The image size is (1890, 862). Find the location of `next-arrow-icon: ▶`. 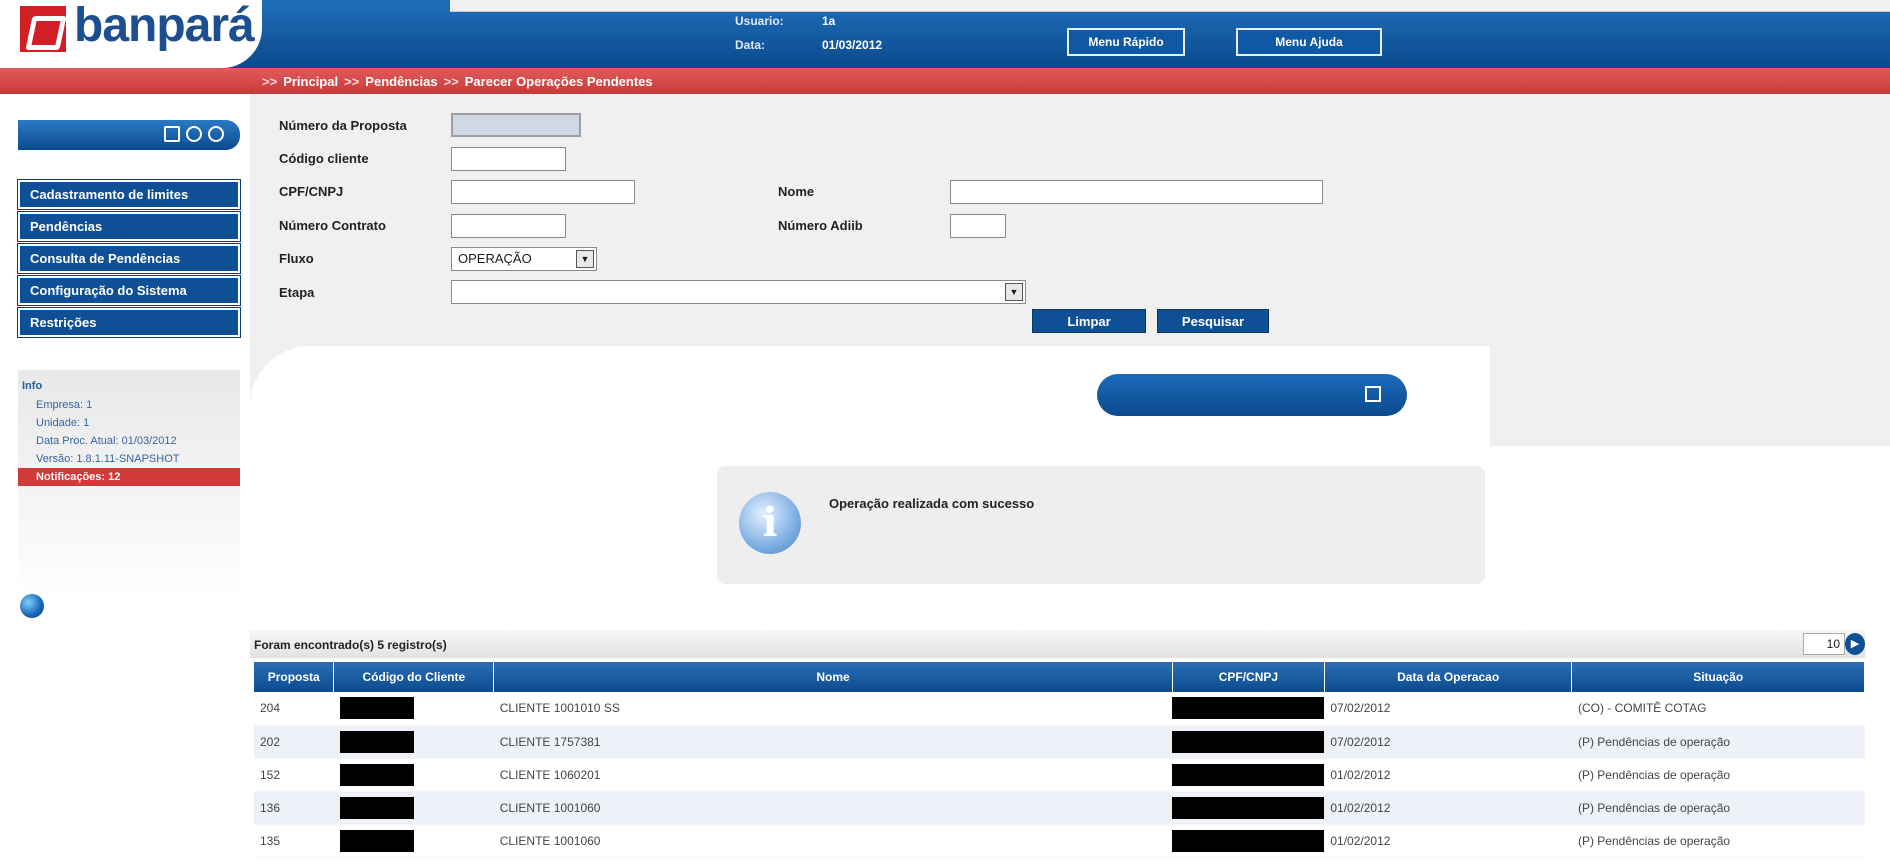

next-arrow-icon: ▶ is located at coordinates (1855, 644).